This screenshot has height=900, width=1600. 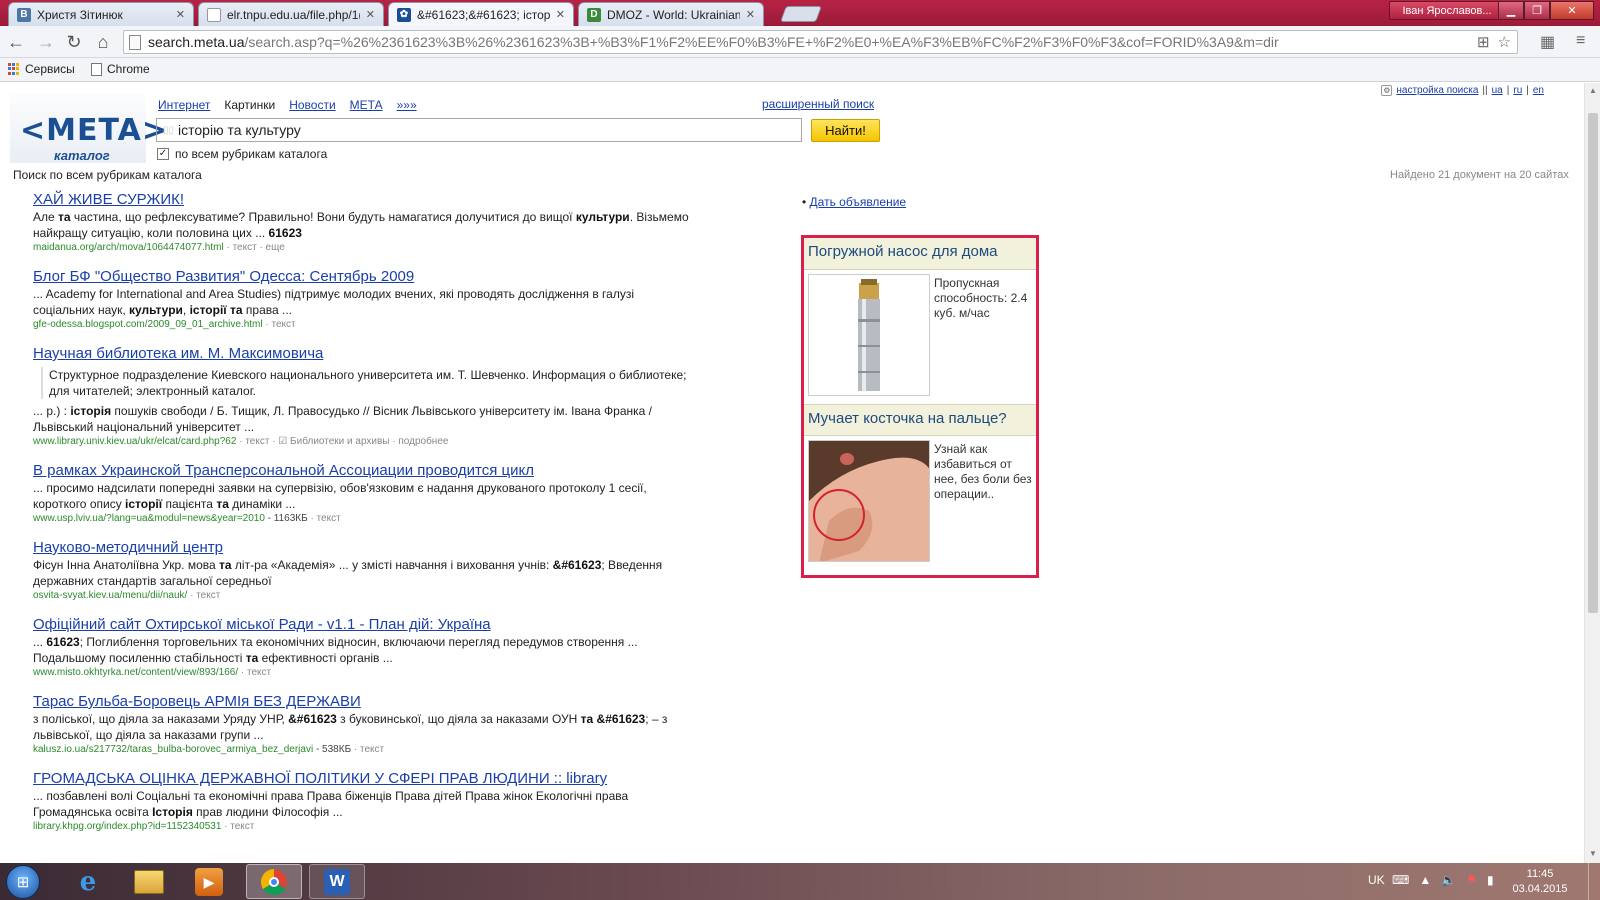 I want to click on restore-button: ❐, so click(x=1537, y=10).